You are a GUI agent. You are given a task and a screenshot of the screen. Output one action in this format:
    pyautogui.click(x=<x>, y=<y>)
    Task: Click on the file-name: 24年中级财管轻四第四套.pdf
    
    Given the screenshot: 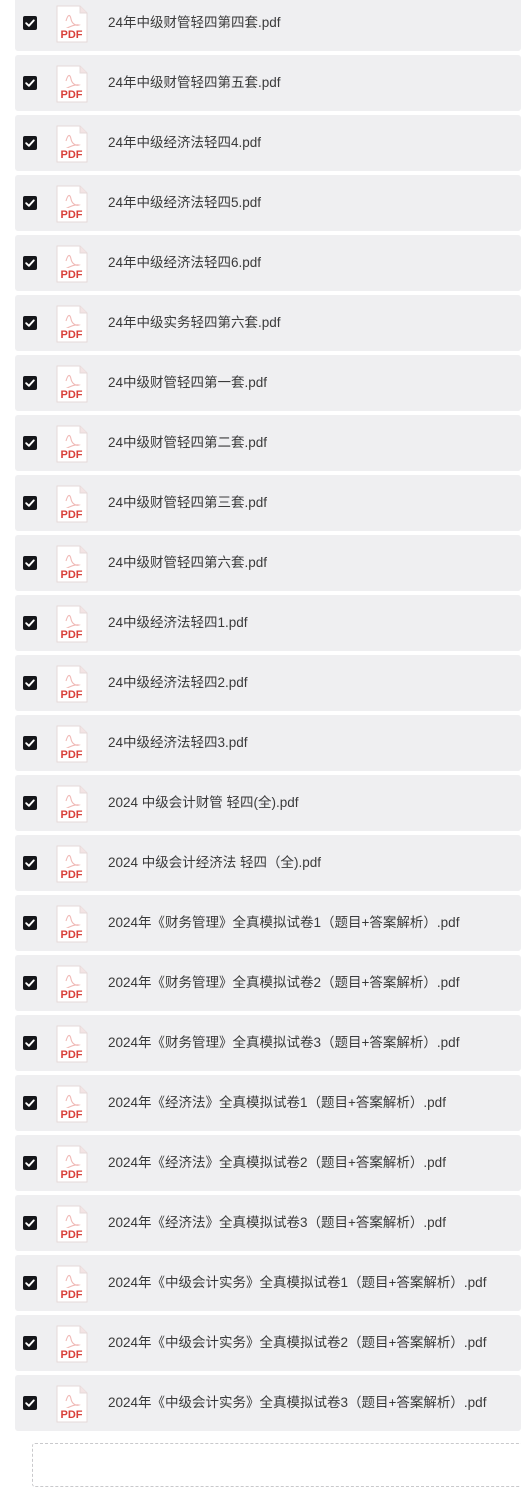 What is the action you would take?
    pyautogui.click(x=194, y=22)
    